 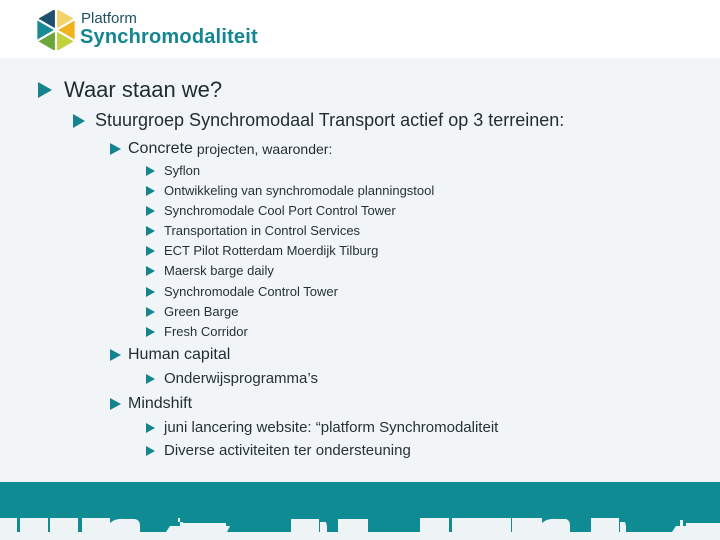 I want to click on section-concrete: Concrete projecten, waaronder:, so click(x=221, y=149).